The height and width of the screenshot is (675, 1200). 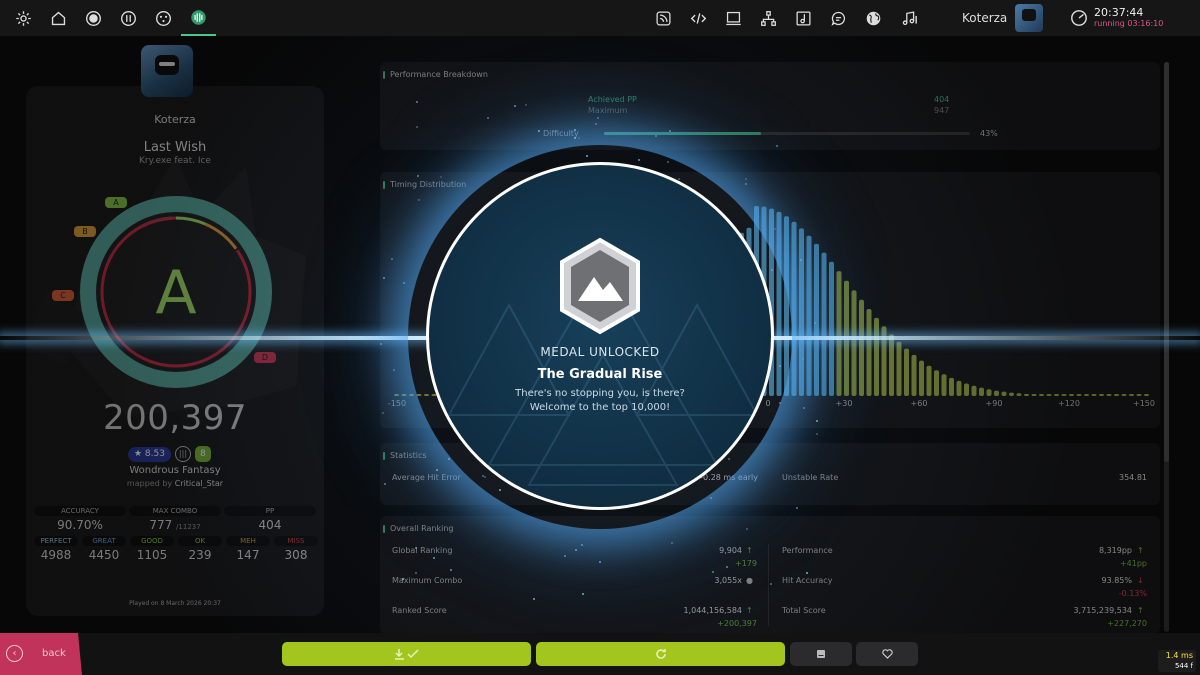 What do you see at coordinates (418, 528) in the screenshot?
I see `panel-title: Overall Ranking` at bounding box center [418, 528].